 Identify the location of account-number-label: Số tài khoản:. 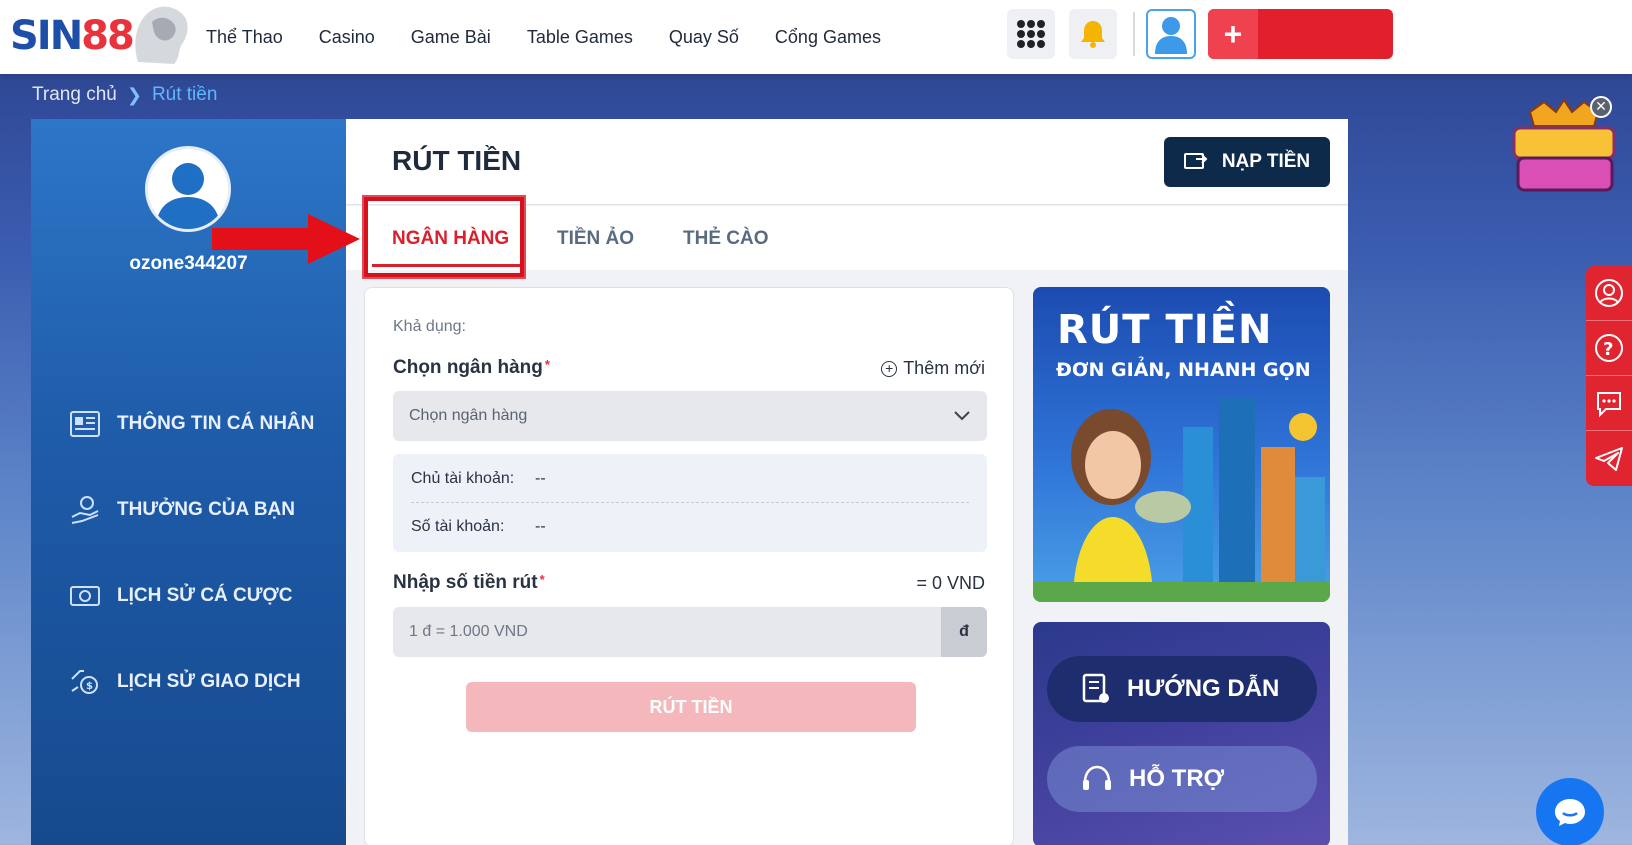
(458, 526).